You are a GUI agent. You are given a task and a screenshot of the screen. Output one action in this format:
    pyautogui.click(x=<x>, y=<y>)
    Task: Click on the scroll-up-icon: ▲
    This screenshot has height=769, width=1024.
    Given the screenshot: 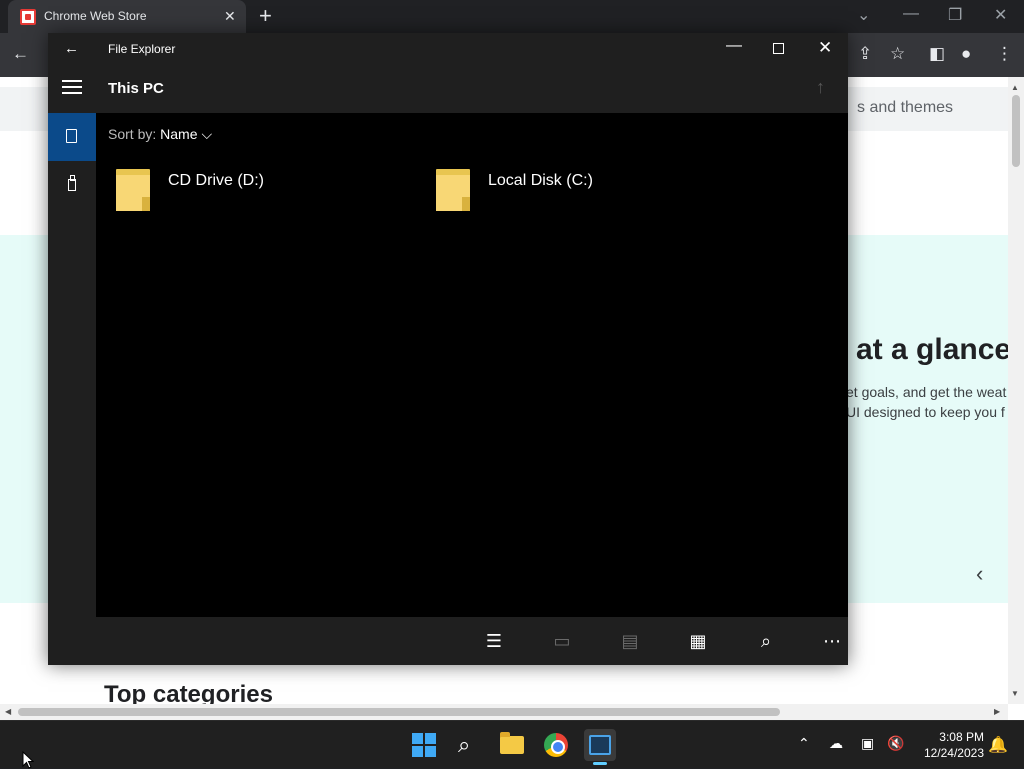 What is the action you would take?
    pyautogui.click(x=1015, y=87)
    